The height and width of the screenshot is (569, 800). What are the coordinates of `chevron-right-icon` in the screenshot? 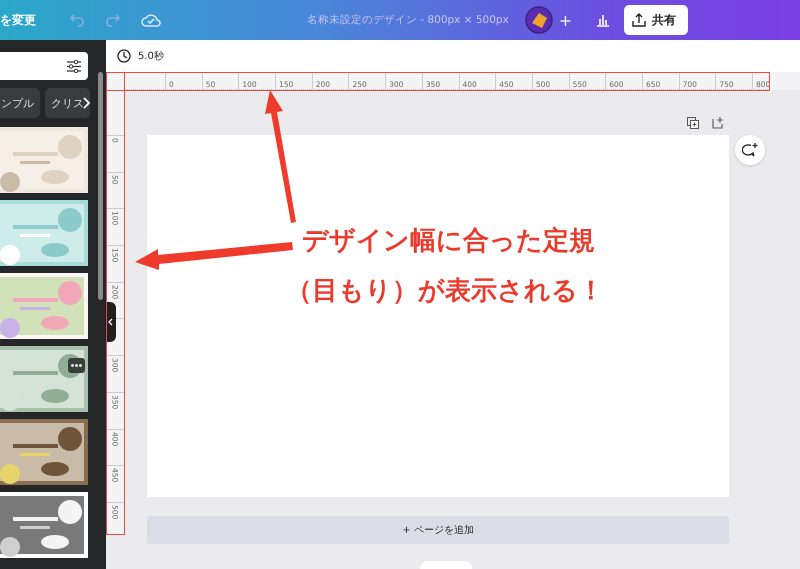 It's located at (86, 103).